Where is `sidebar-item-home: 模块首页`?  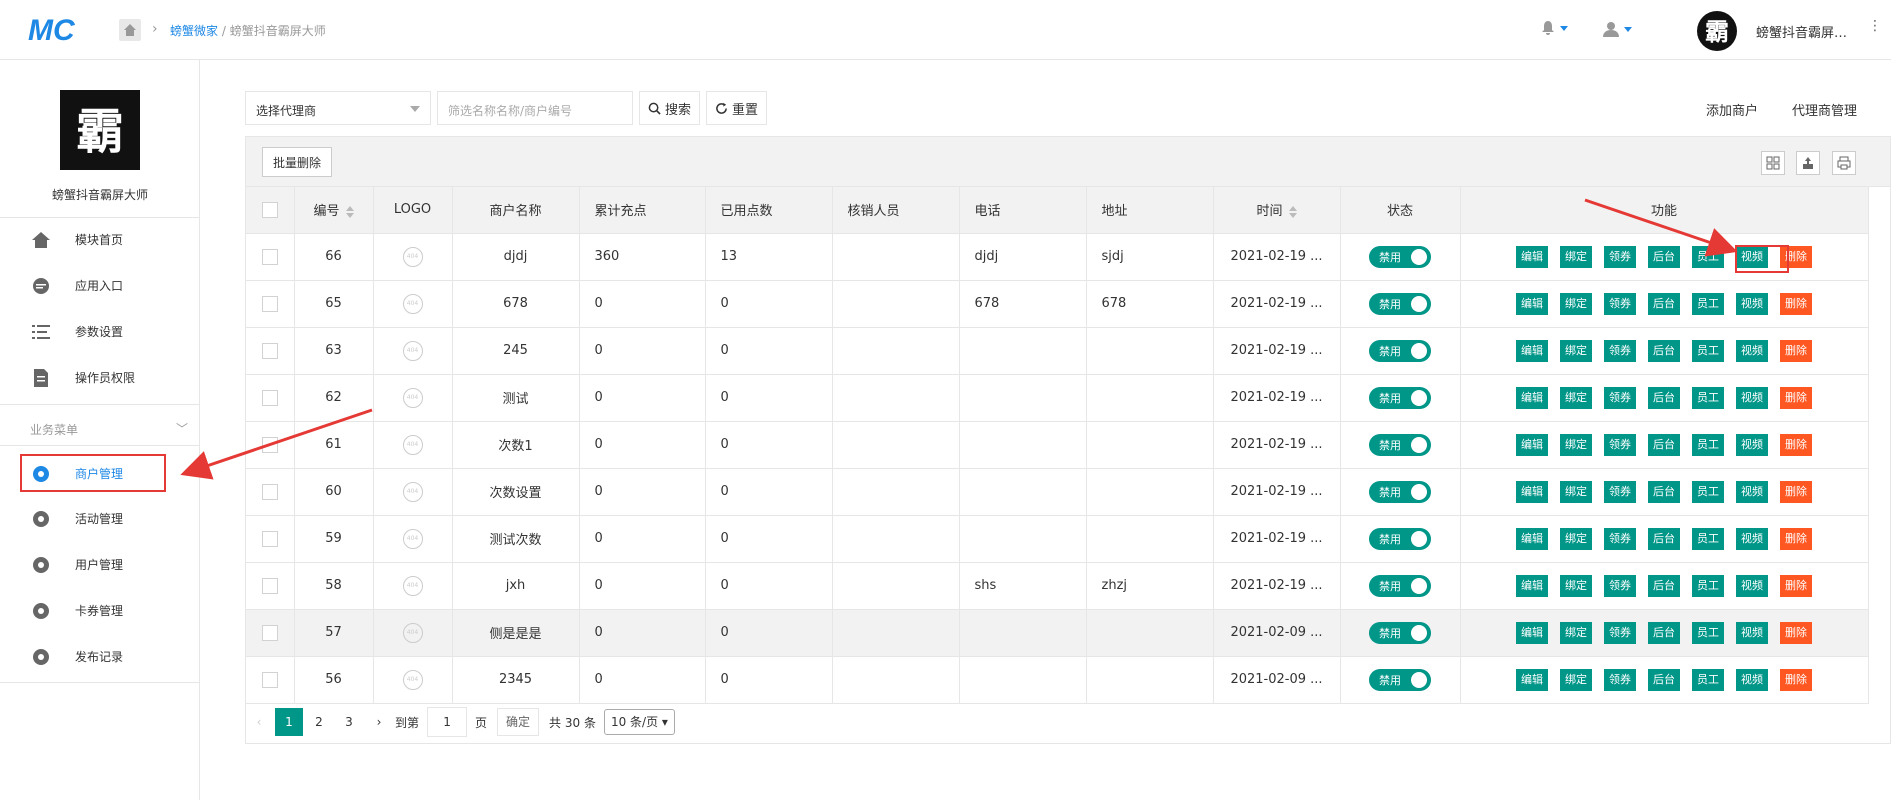 sidebar-item-home: 模块首页 is located at coordinates (100, 239).